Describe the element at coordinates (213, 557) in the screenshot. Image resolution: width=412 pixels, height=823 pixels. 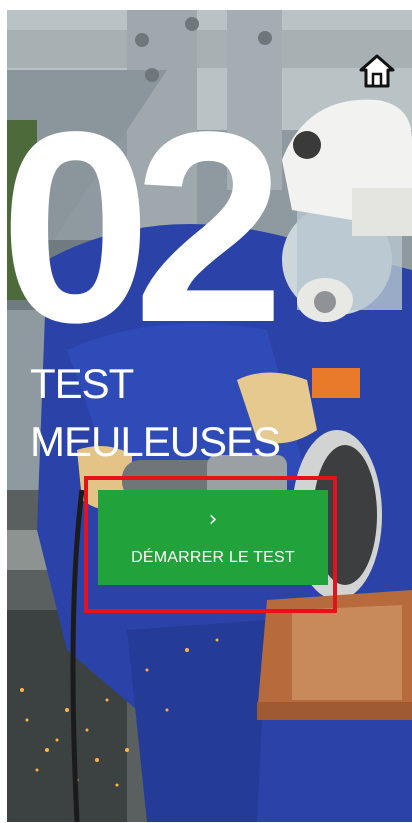
I see `start-test-button-label: DÉMARRER LE TEST` at that location.